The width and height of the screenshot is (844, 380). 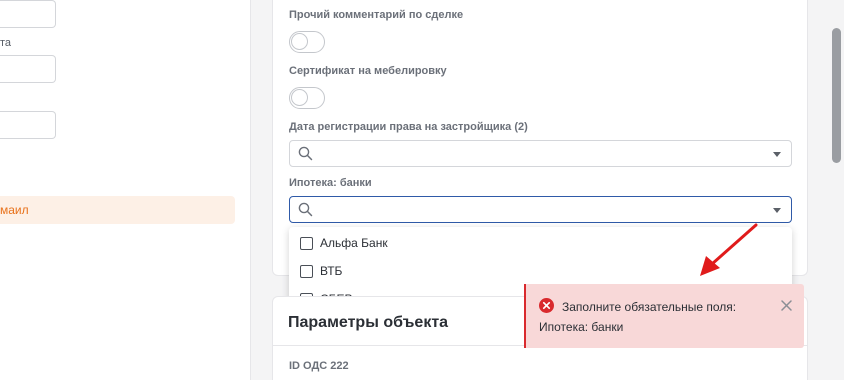 What do you see at coordinates (540, 209) in the screenshot?
I see `select-mortgage-banks` at bounding box center [540, 209].